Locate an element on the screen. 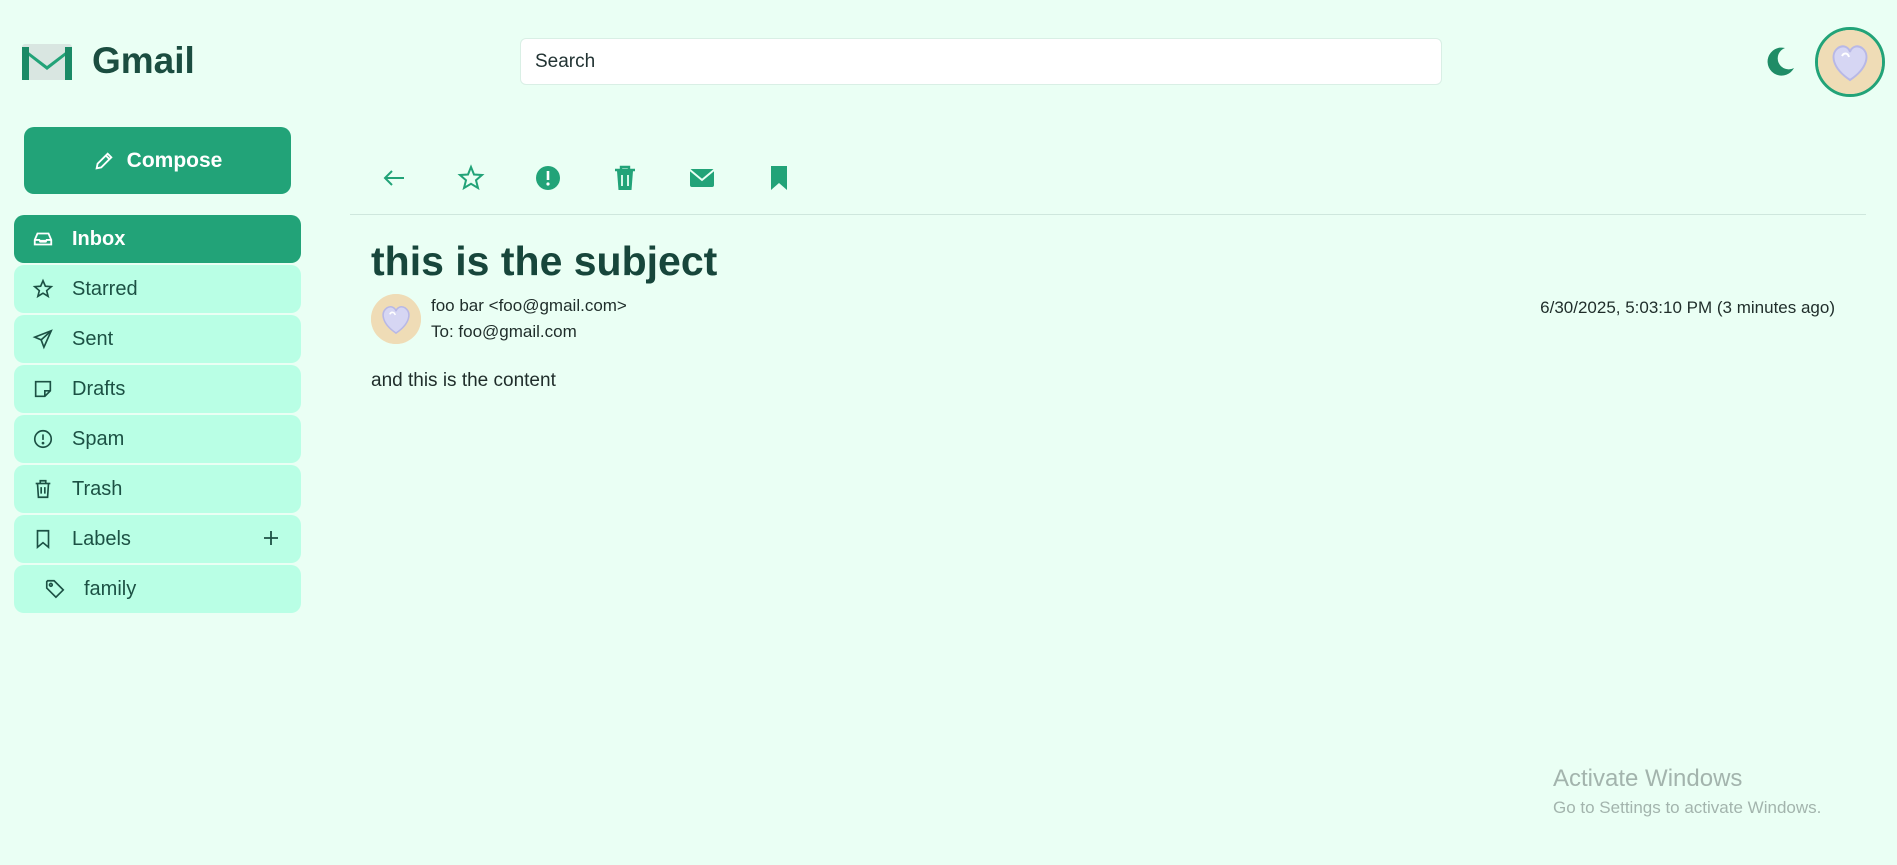 The image size is (1897, 865). message-to: To: foo@gmail.com is located at coordinates (504, 331).